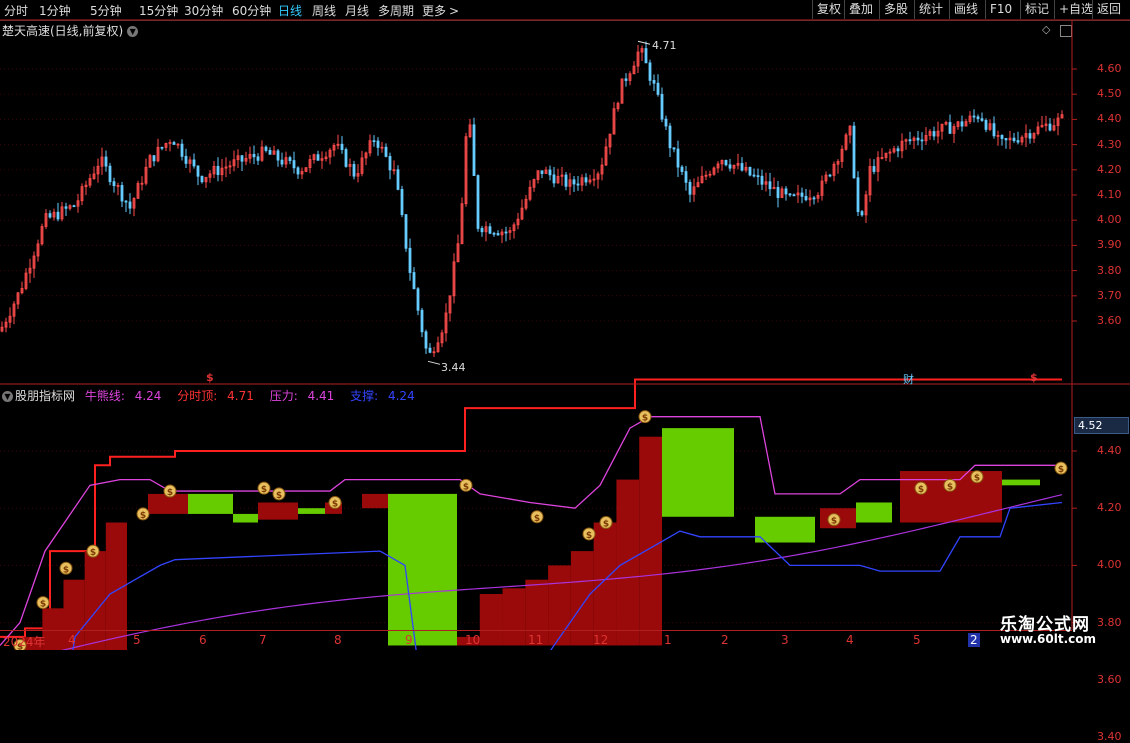 Image resolution: width=1130 pixels, height=743 pixels. I want to click on tab-5min: 5分钟, so click(106, 10).